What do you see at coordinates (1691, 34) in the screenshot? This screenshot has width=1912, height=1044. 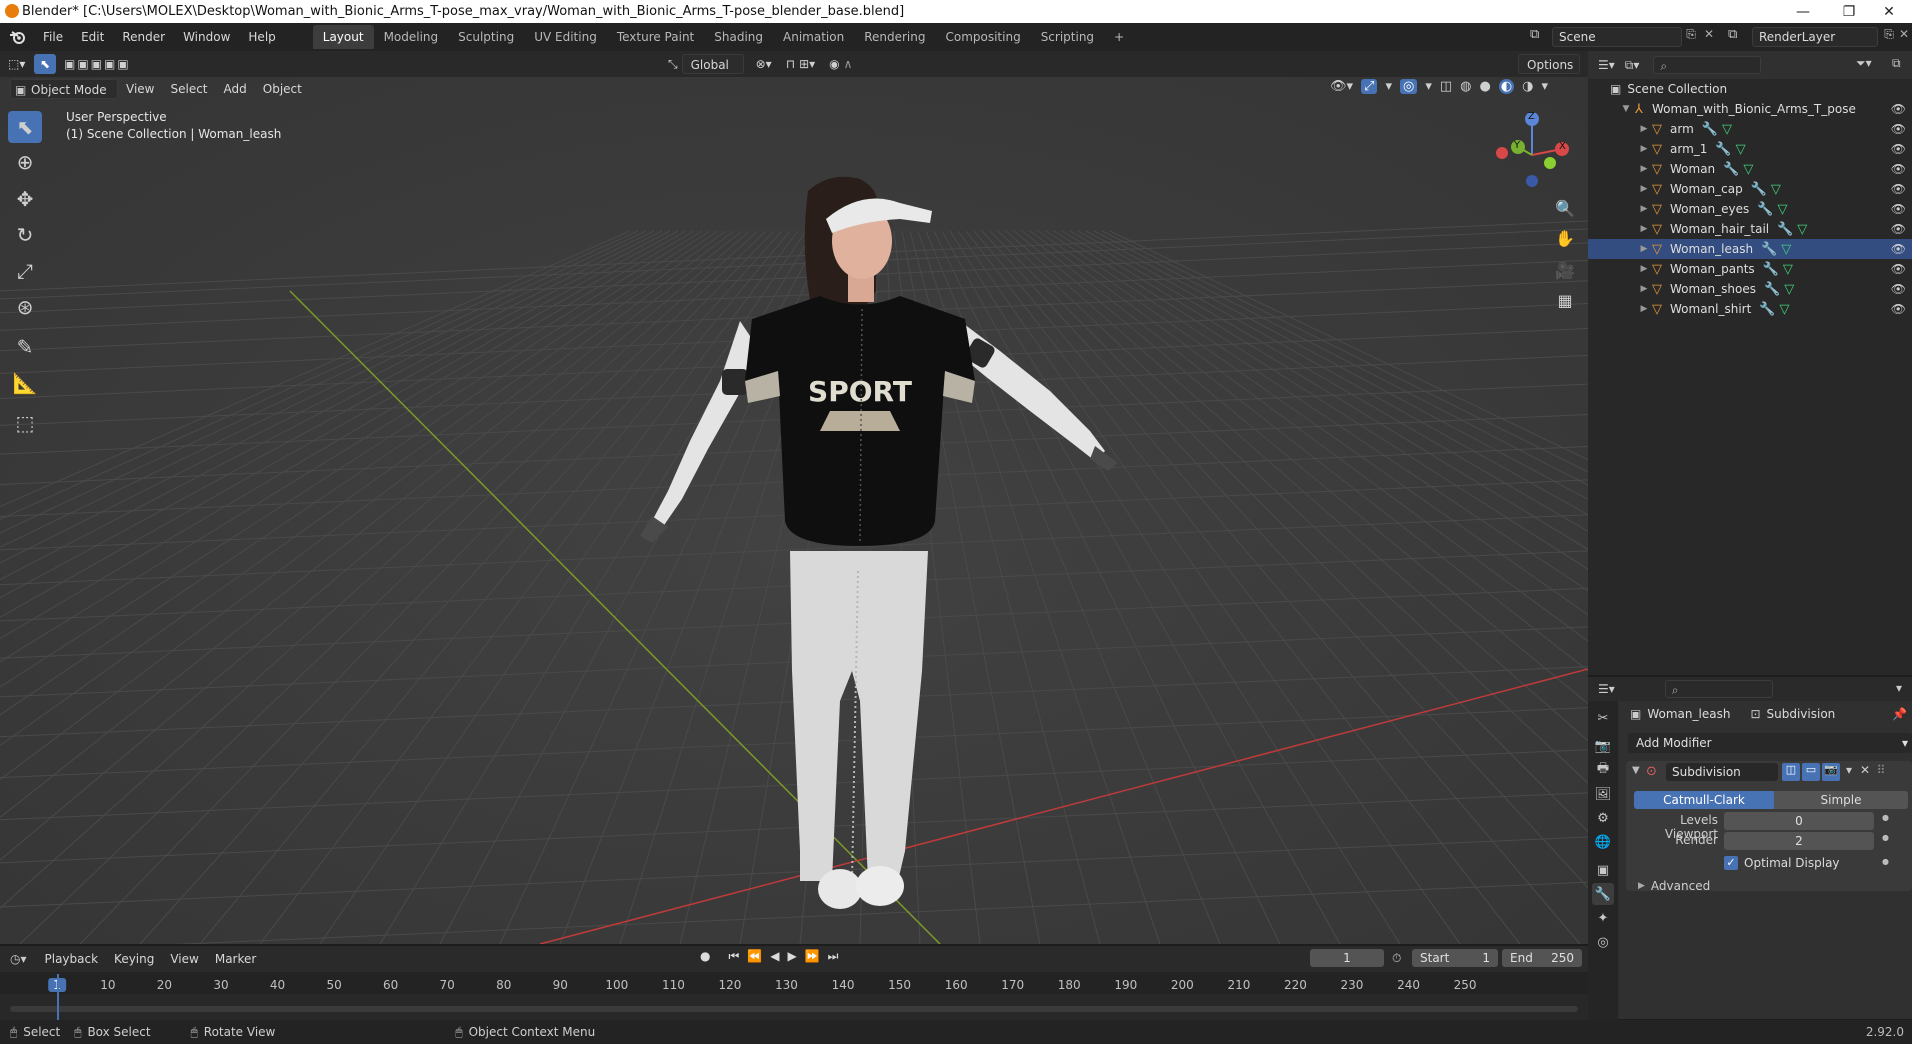 I see `scene-new-icon: ⎘` at bounding box center [1691, 34].